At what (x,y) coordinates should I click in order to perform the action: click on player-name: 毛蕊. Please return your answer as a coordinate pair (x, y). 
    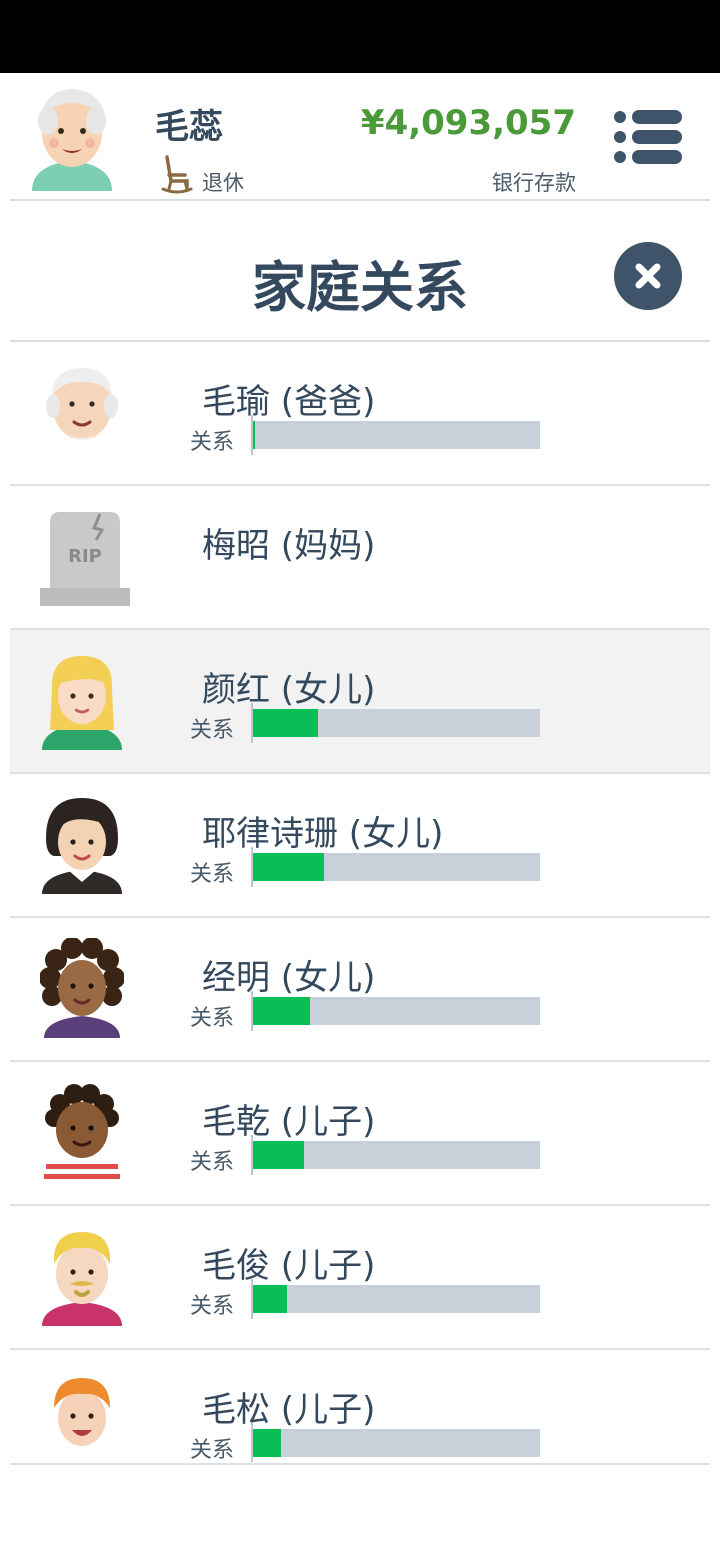
    Looking at the image, I should click on (189, 127).